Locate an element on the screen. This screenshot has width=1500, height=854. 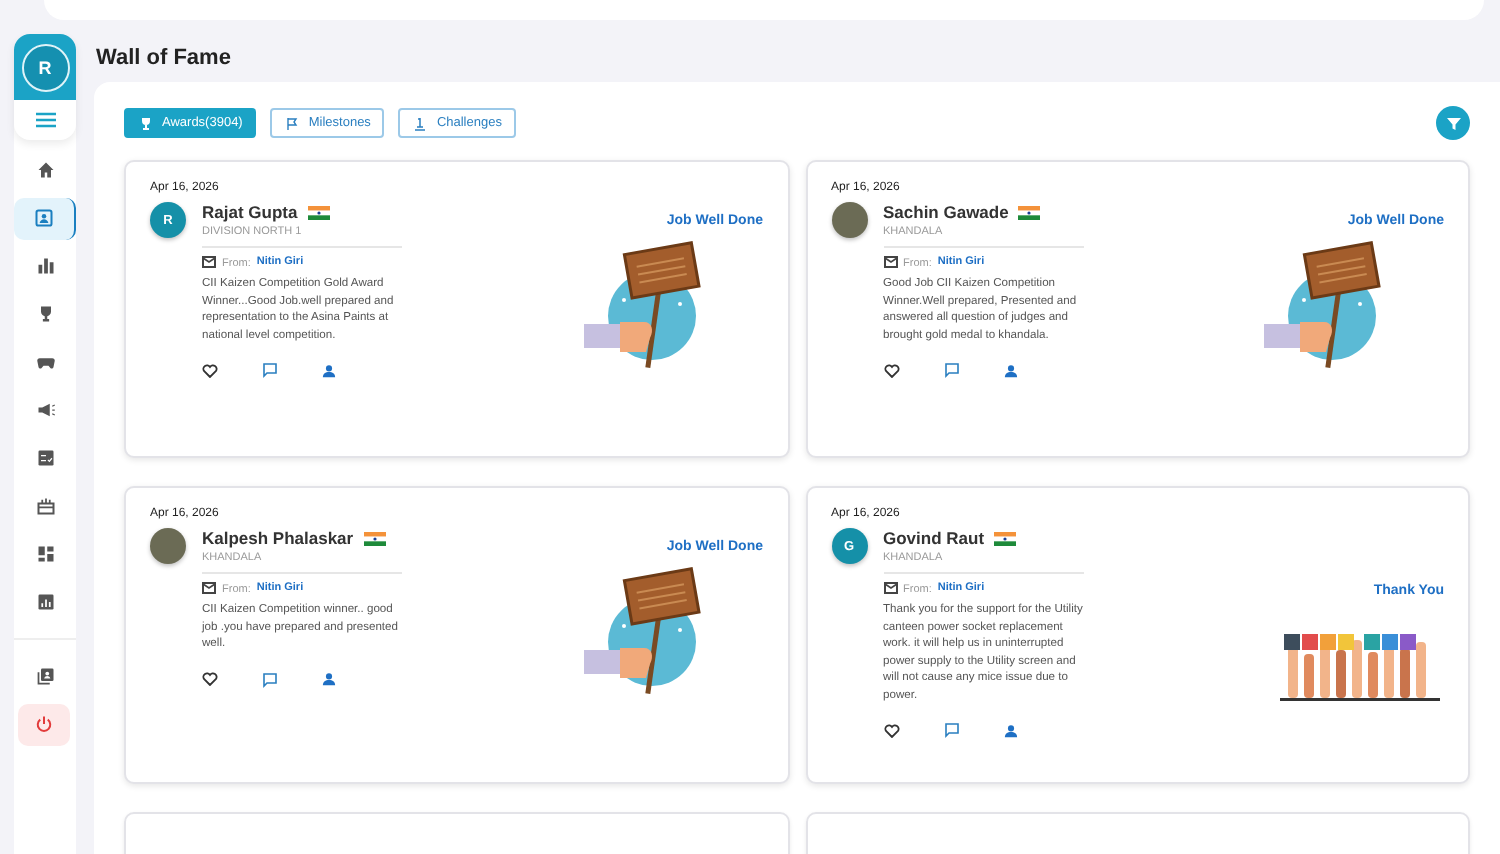
filter-button is located at coordinates (1453, 123).